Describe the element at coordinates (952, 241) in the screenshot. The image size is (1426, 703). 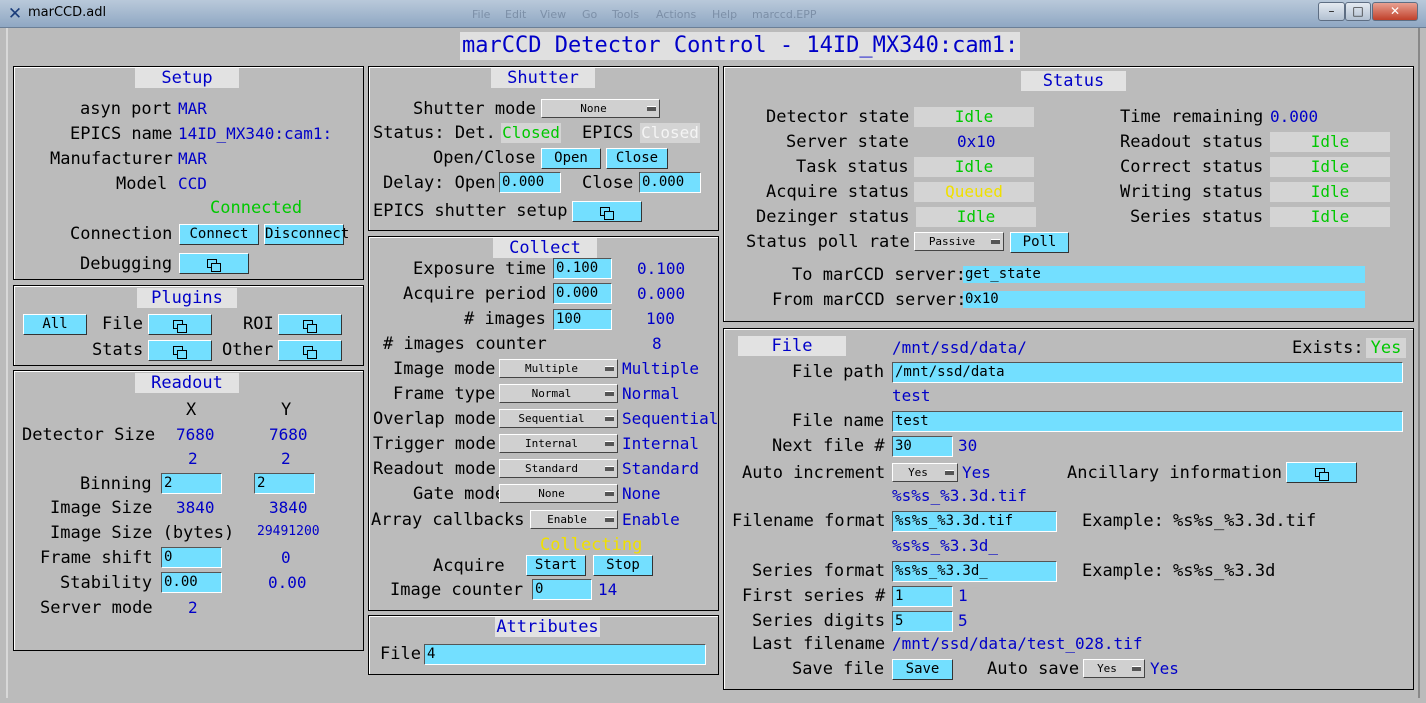
I see `poll-rate-value: Passive` at that location.